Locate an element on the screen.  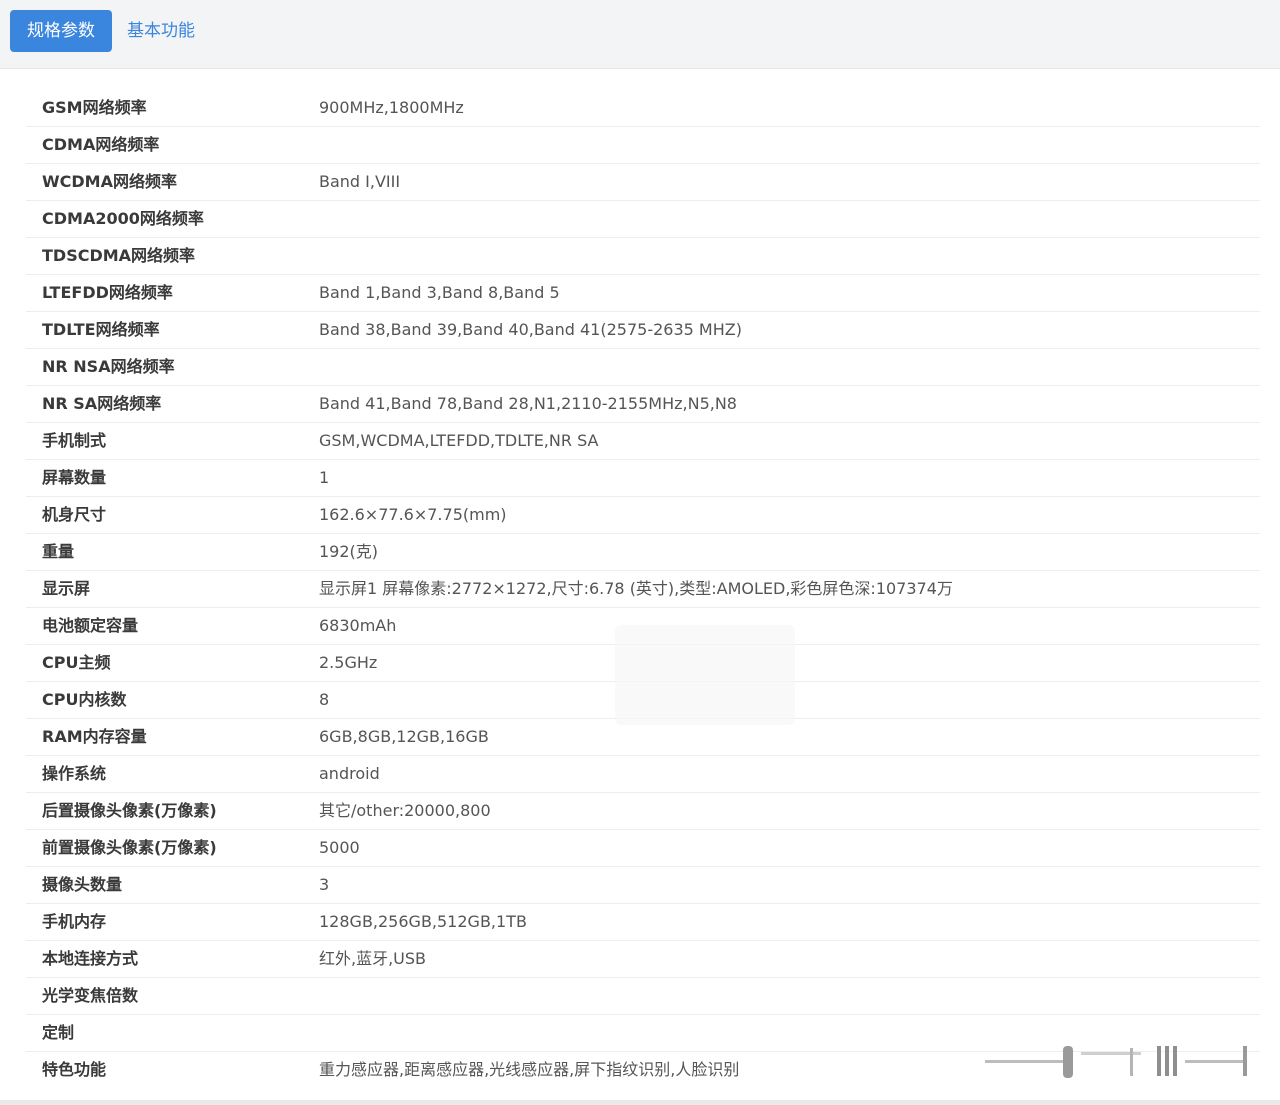
spec-value: android is located at coordinates (349, 773).